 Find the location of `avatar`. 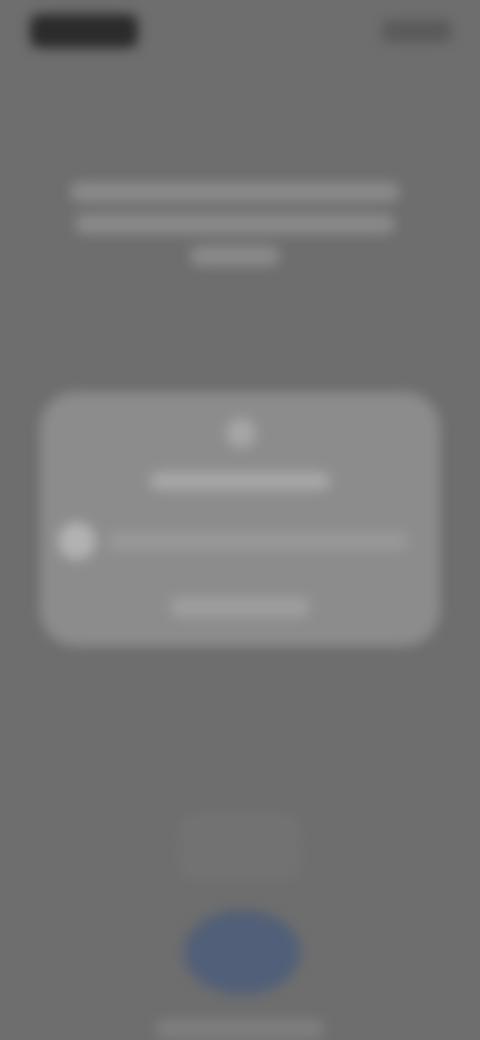

avatar is located at coordinates (77, 541).